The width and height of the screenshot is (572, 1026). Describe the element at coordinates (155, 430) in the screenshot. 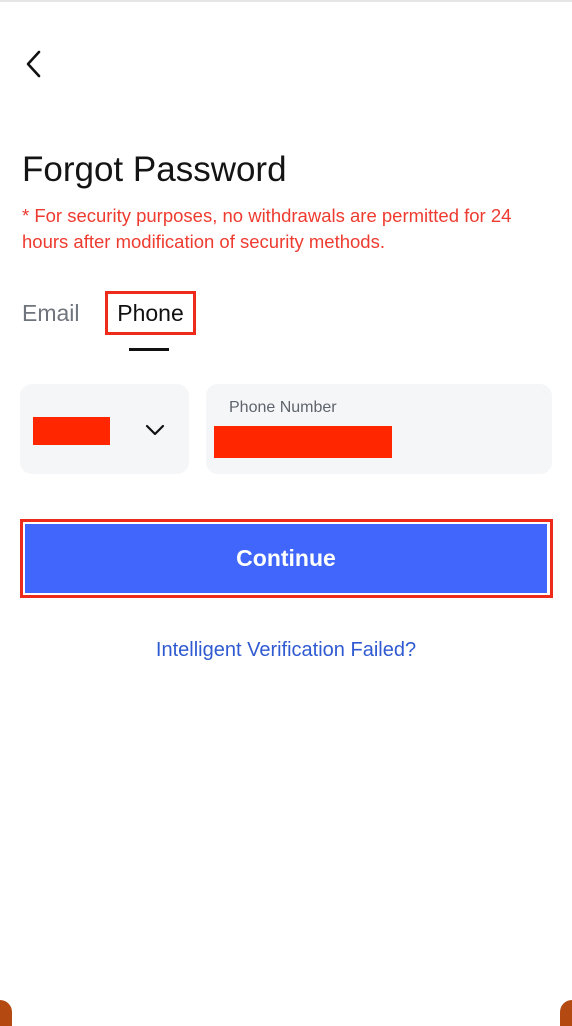

I see `chevron-down-icon` at that location.